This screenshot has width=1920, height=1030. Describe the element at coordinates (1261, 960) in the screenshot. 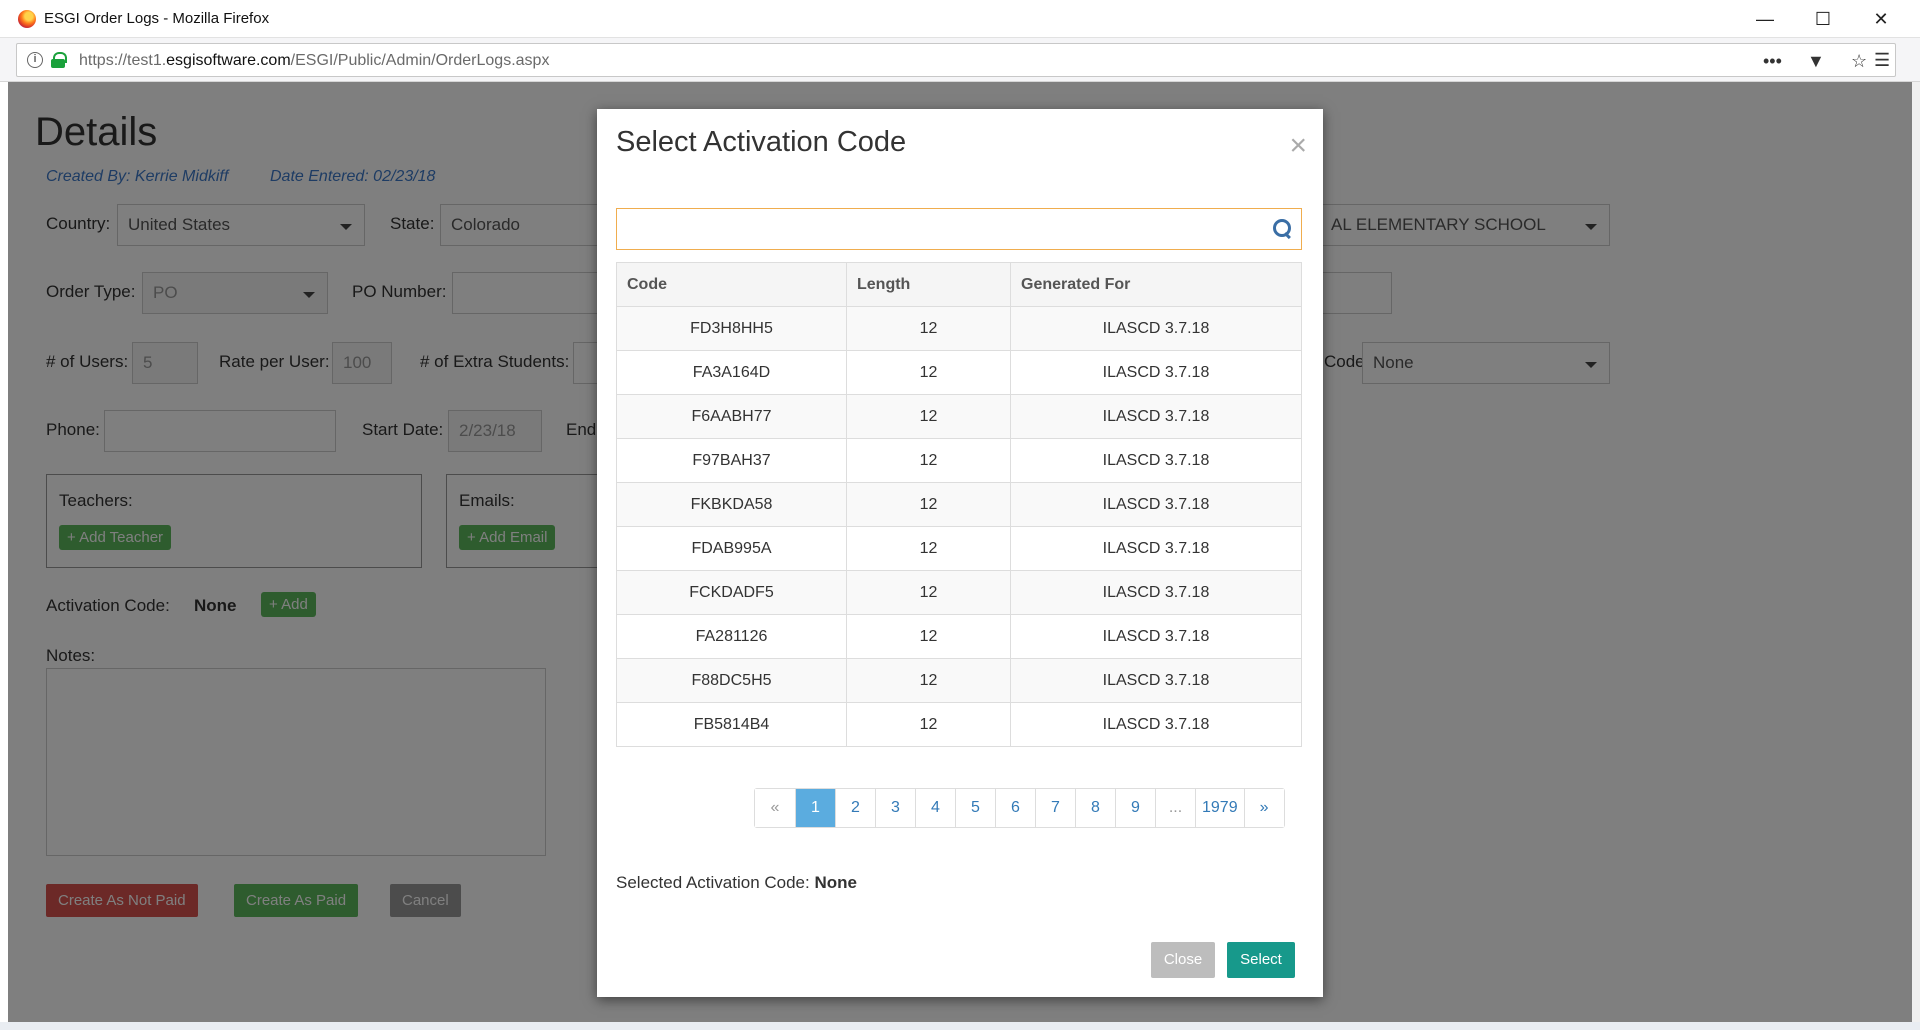

I see `select-button: Select` at that location.